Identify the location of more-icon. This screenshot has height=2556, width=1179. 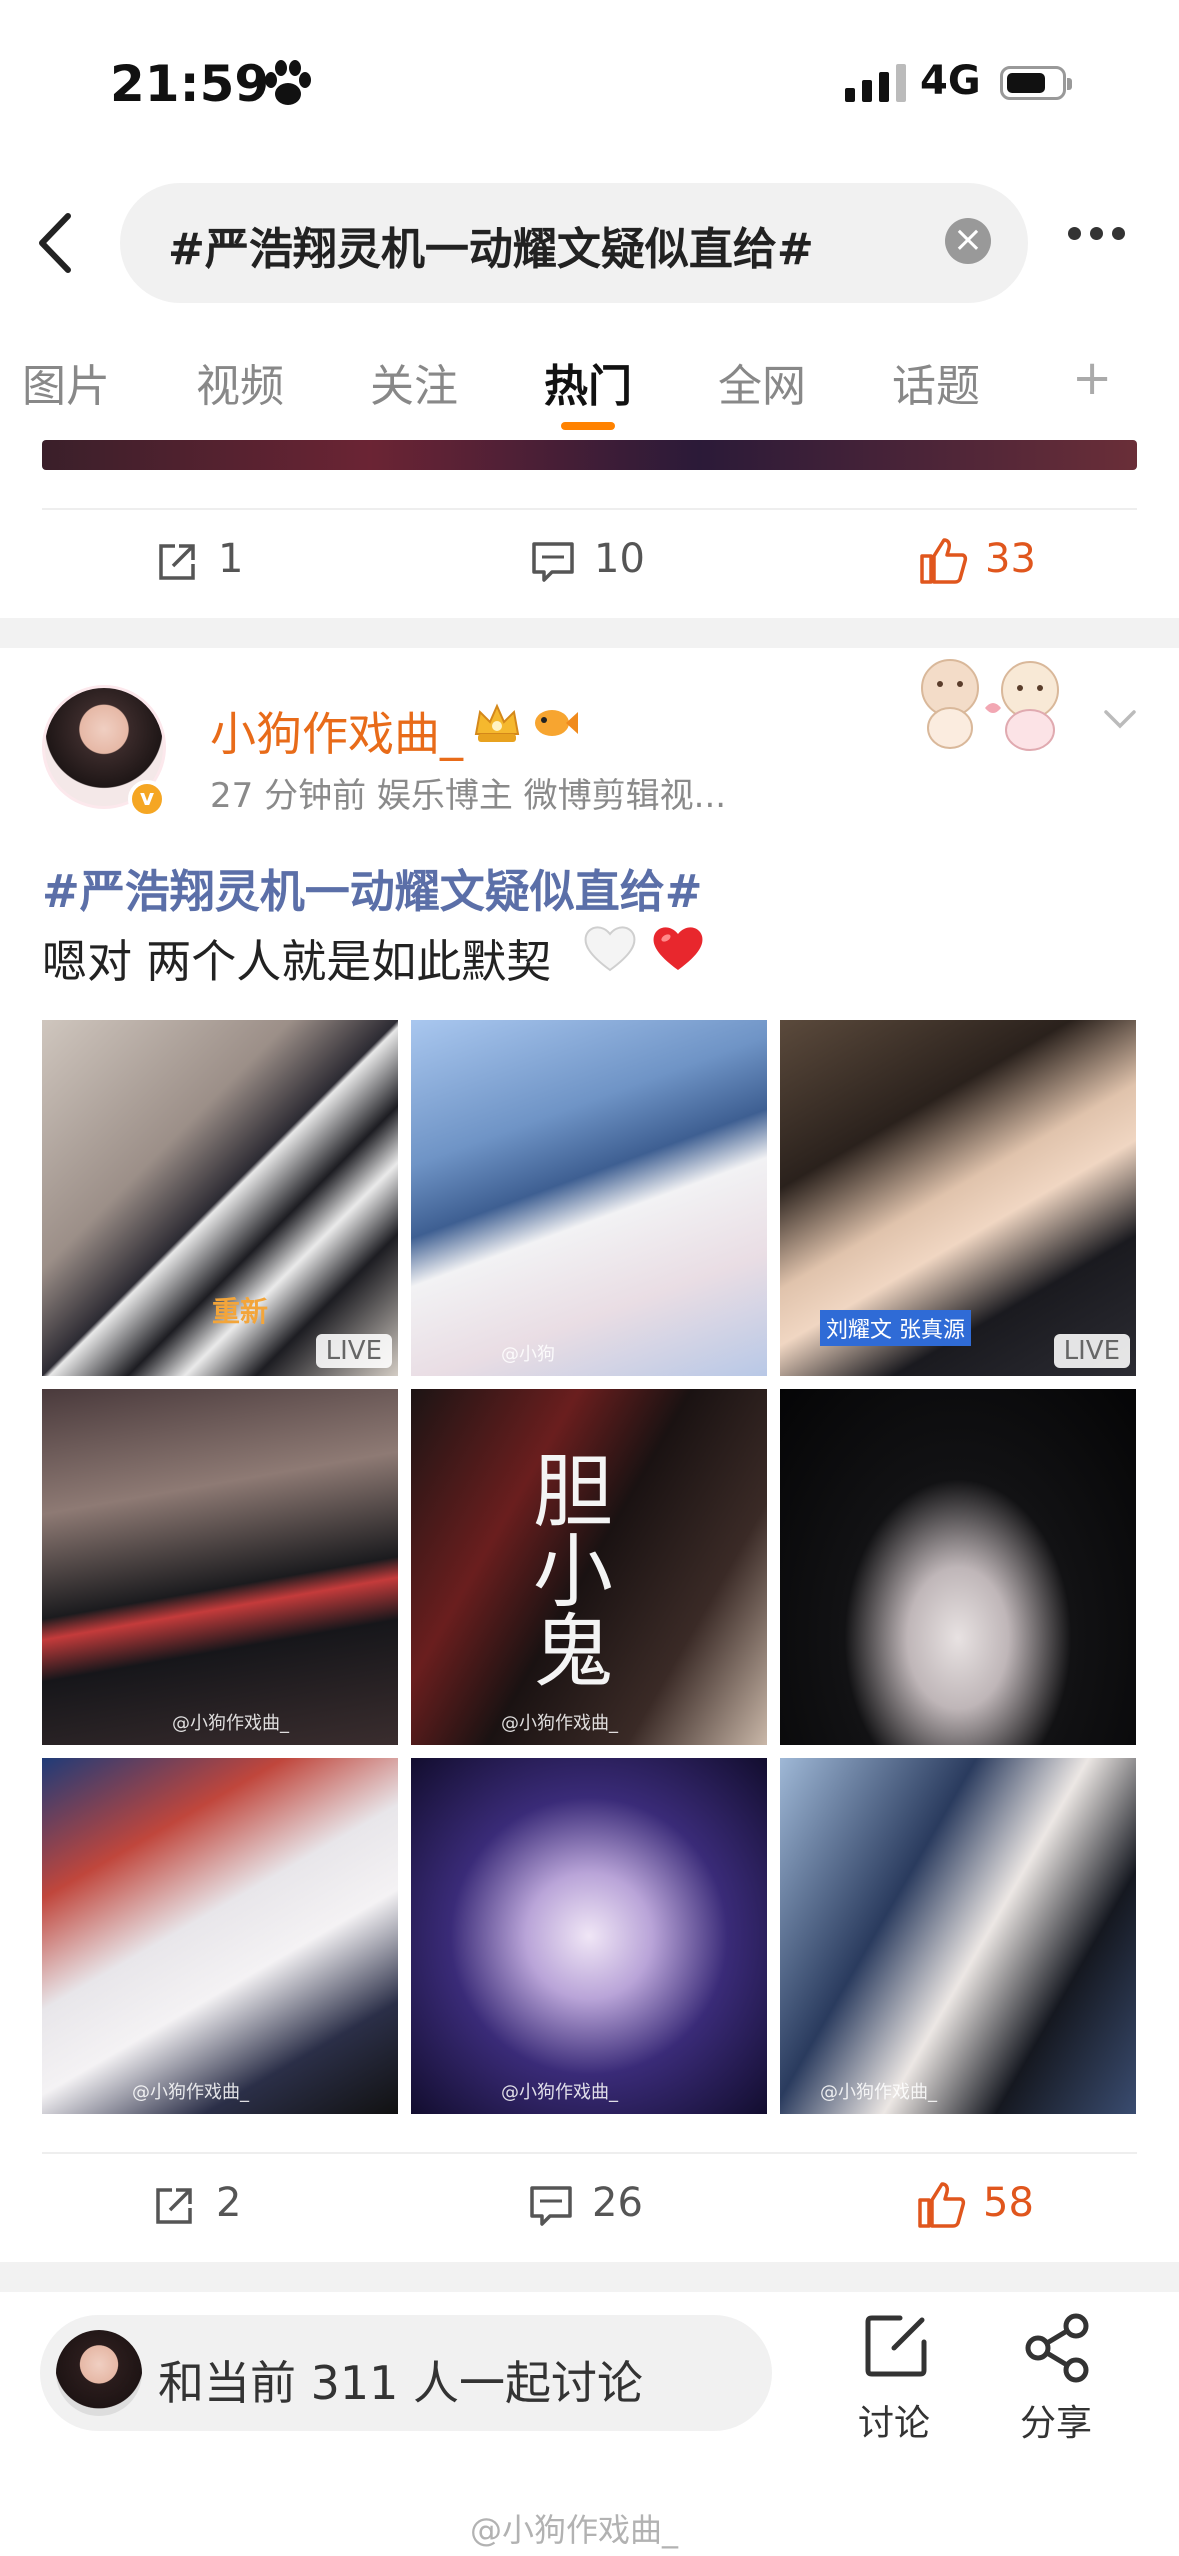
(1103, 240).